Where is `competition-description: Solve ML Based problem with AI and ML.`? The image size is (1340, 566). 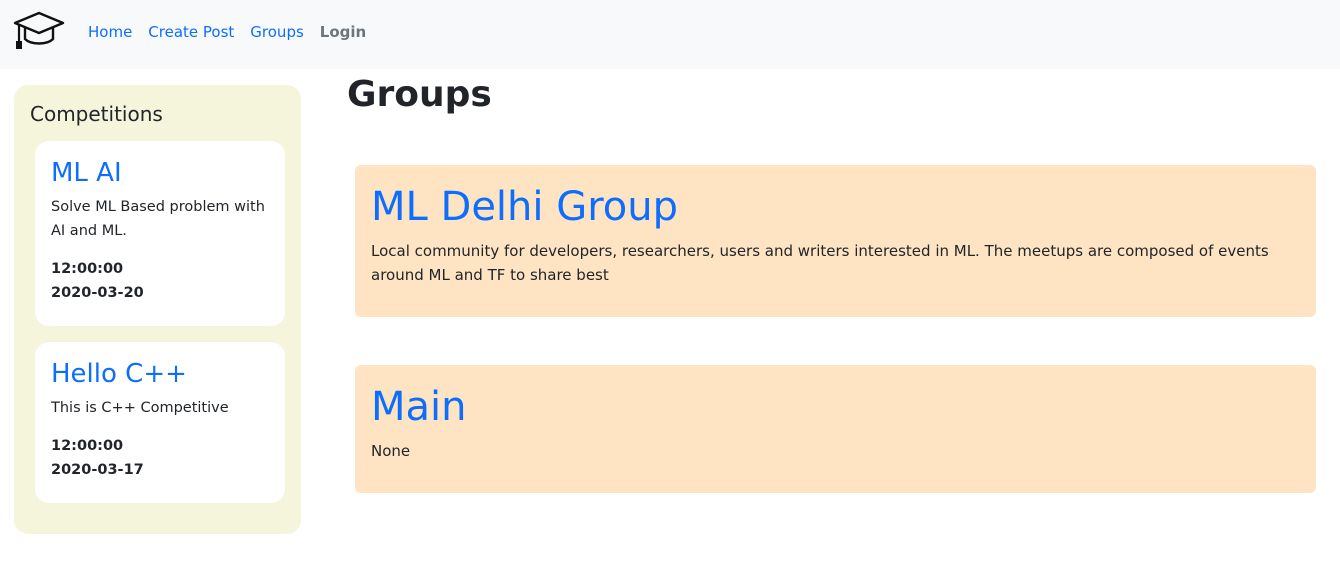
competition-description: Solve ML Based problem with AI and ML. is located at coordinates (158, 219).